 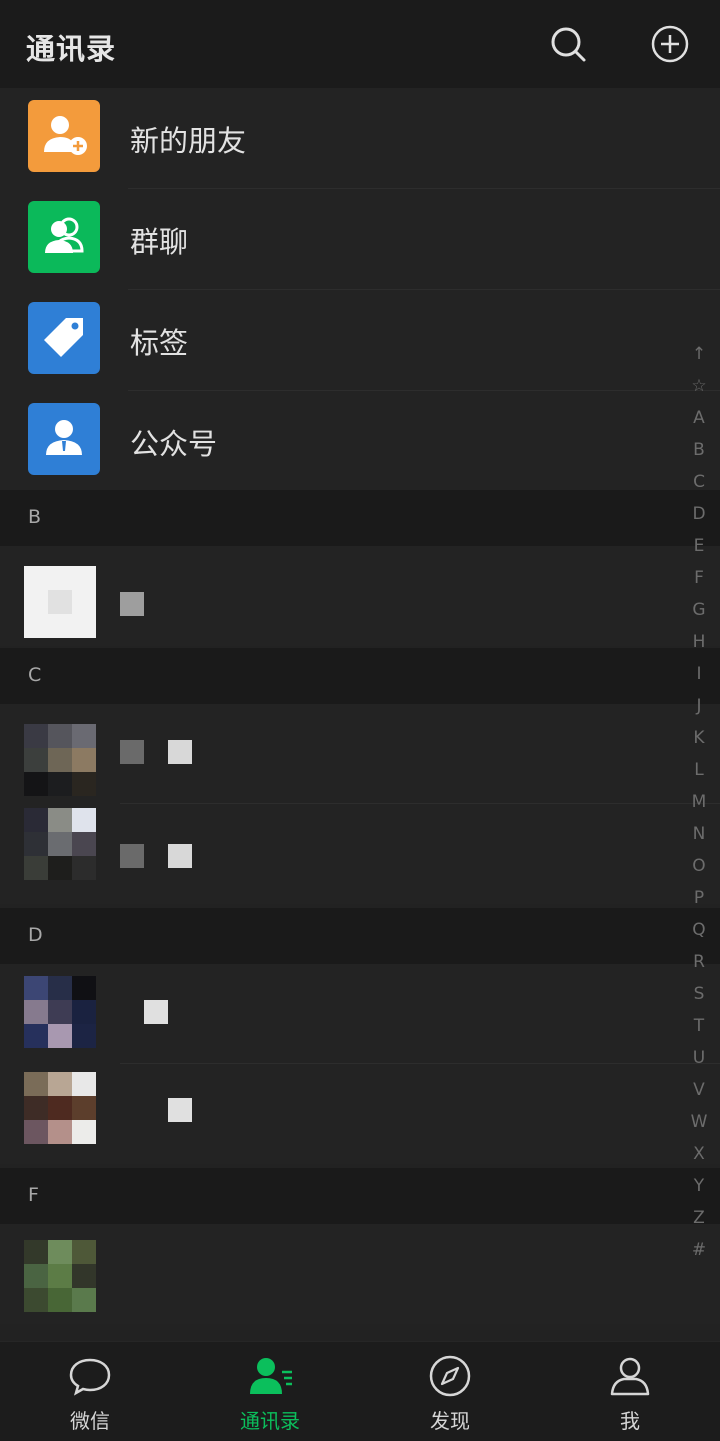 I want to click on tab-contacts-label: 通讯录, so click(x=270, y=1421).